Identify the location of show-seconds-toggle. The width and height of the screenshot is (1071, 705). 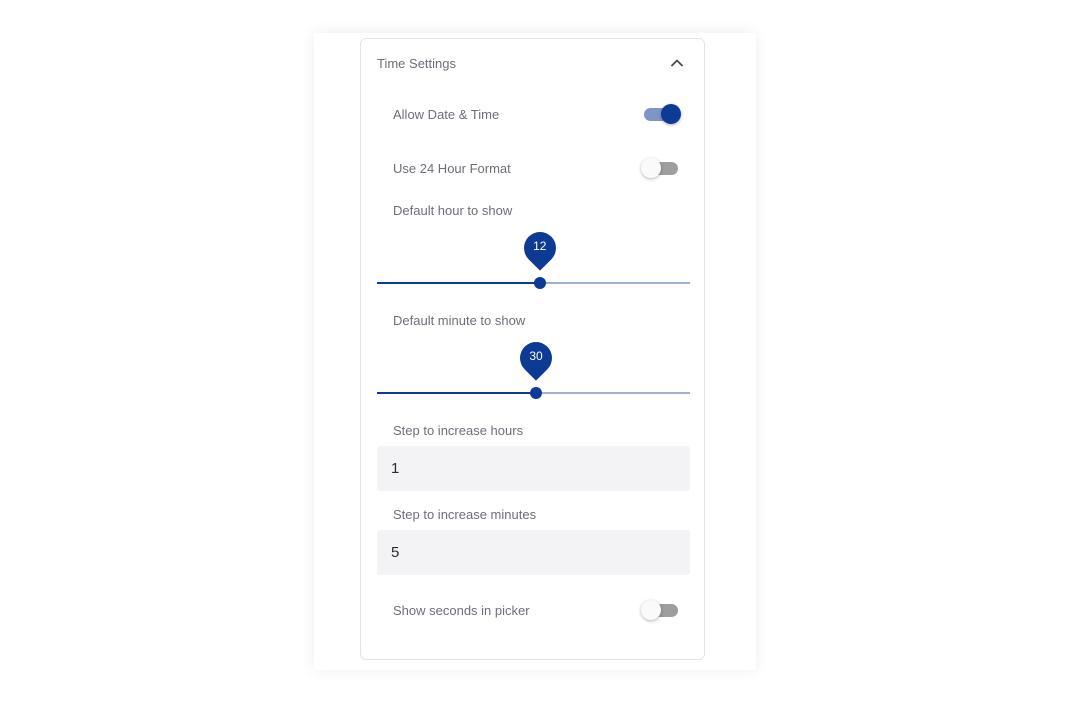
(661, 610).